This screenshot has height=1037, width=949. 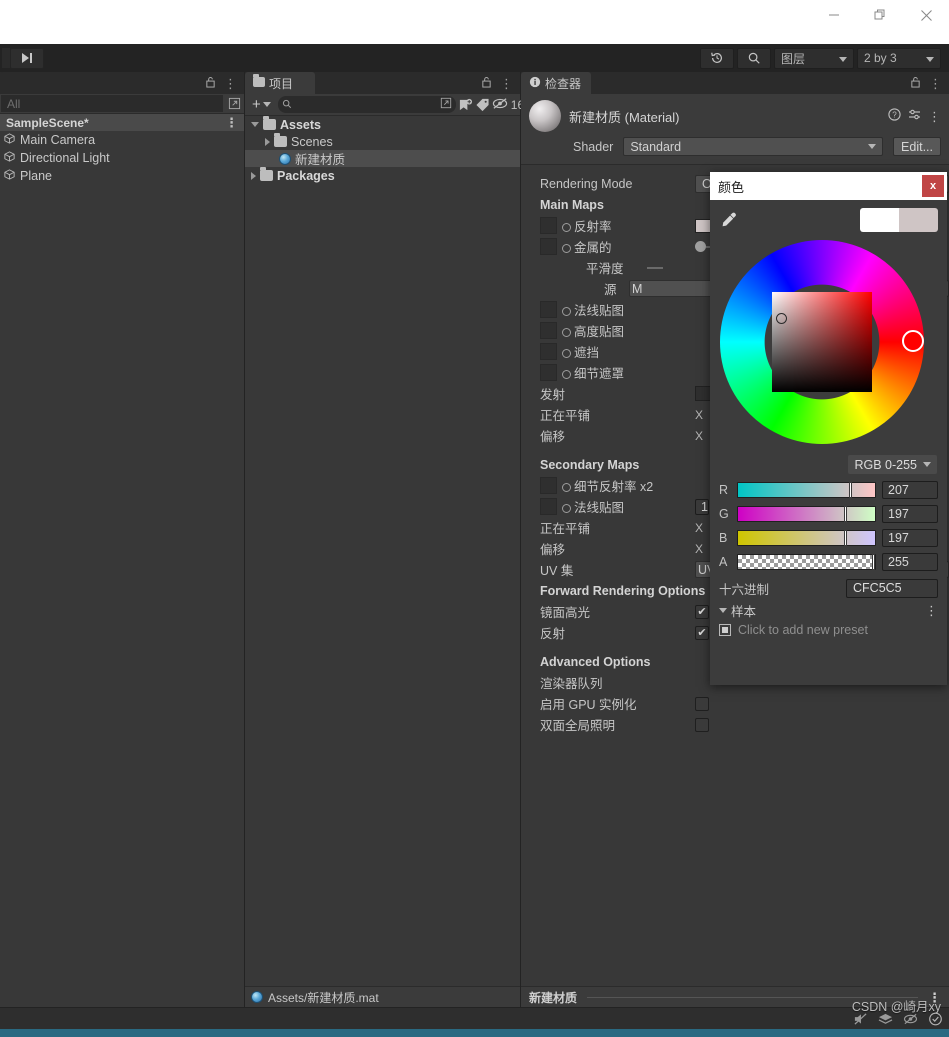 I want to click on channel-value-b: 197, so click(x=910, y=538).